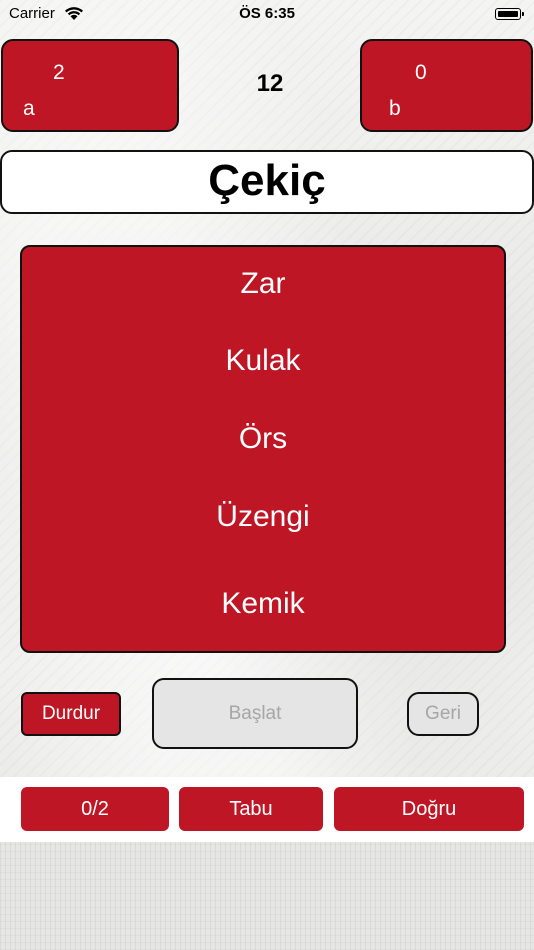  What do you see at coordinates (29, 108) in the screenshot?
I see `team-a-name: a` at bounding box center [29, 108].